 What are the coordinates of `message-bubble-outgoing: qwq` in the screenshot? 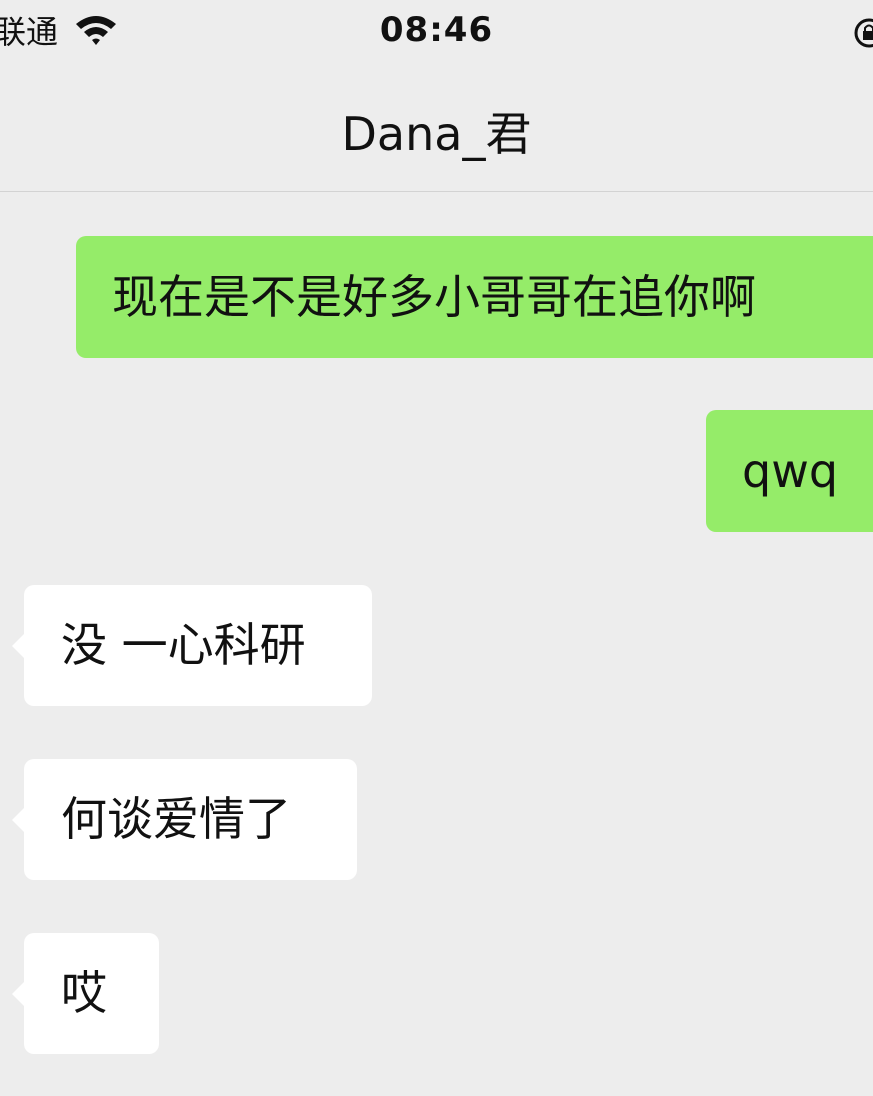 It's located at (789, 471).